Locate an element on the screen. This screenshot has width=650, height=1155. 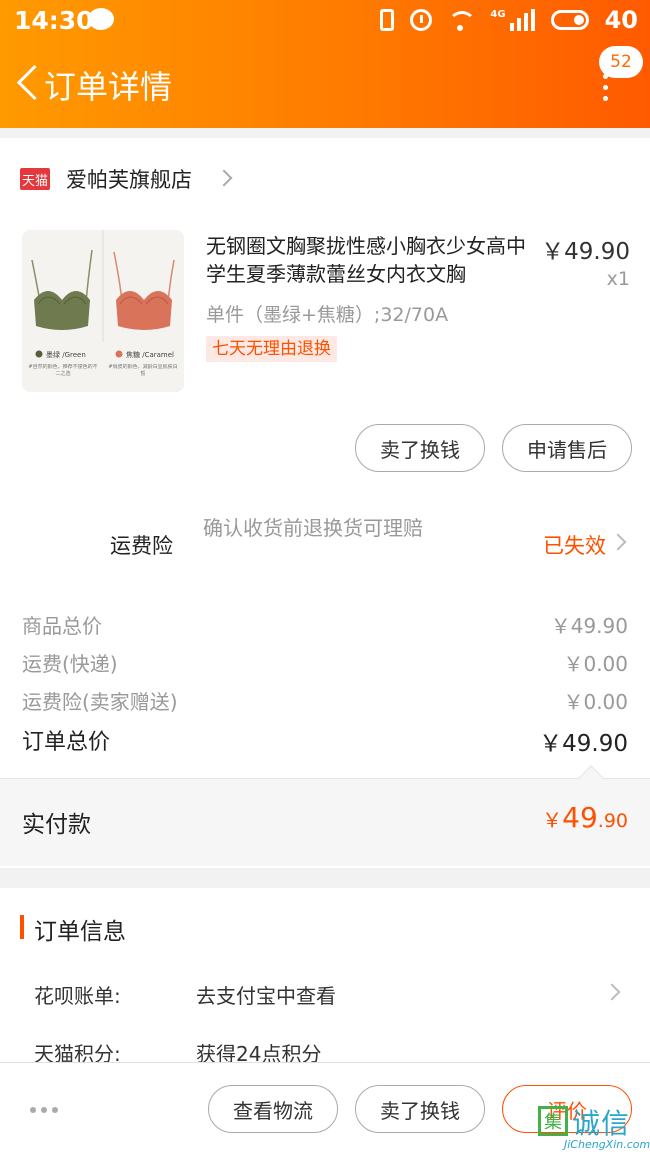
paid-integer: 49 is located at coordinates (580, 817).